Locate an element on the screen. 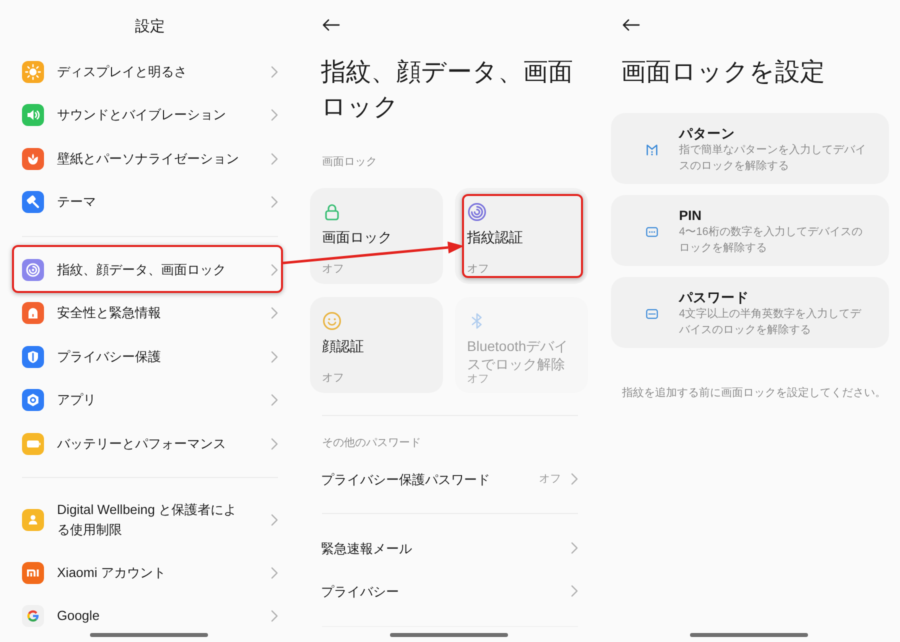 The width and height of the screenshot is (900, 642). lock-method-card: 指紋認証 オフ is located at coordinates (521, 236).